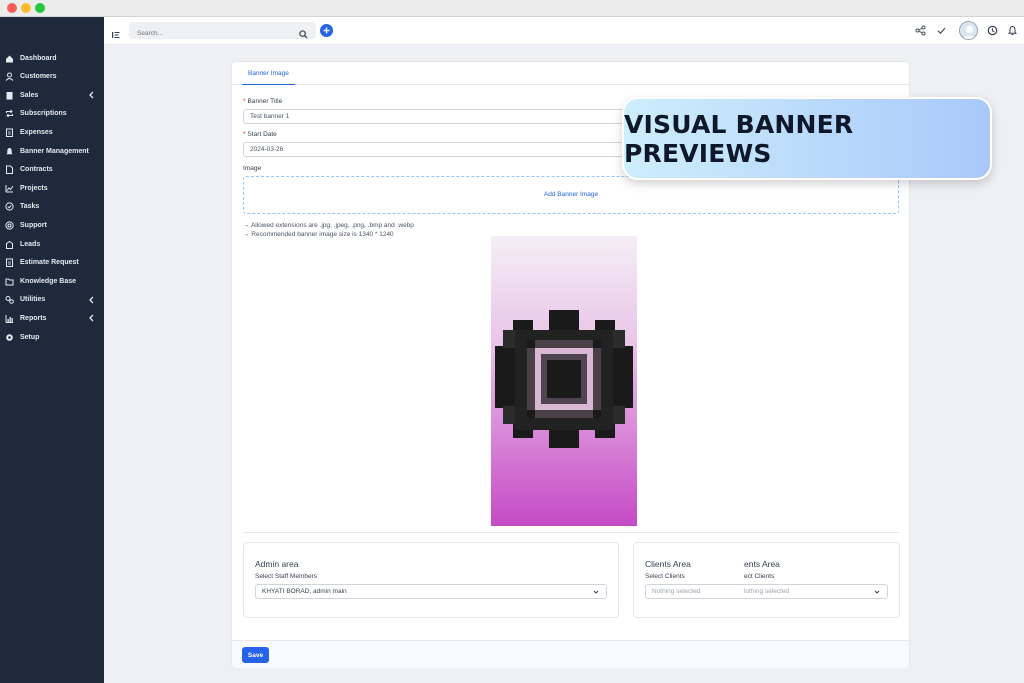  Describe the element at coordinates (9, 206) in the screenshot. I see `check-circle-icon` at that location.